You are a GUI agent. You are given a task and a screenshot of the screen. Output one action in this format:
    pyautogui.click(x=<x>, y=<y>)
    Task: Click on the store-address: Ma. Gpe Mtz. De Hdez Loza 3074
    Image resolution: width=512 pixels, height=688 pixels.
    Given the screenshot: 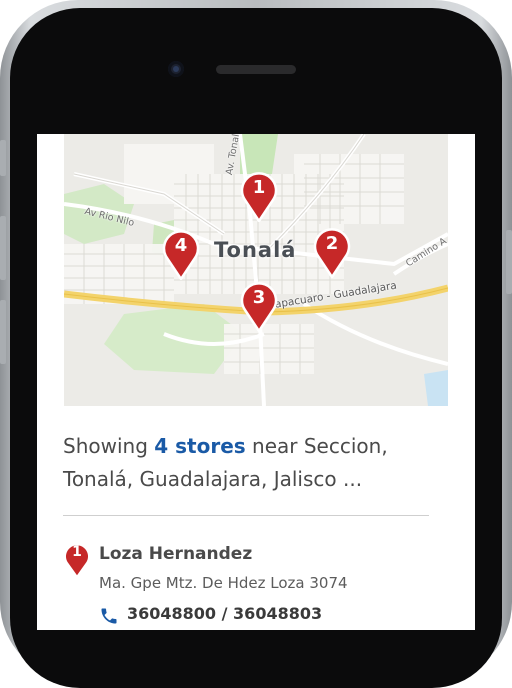 What is the action you would take?
    pyautogui.click(x=223, y=583)
    